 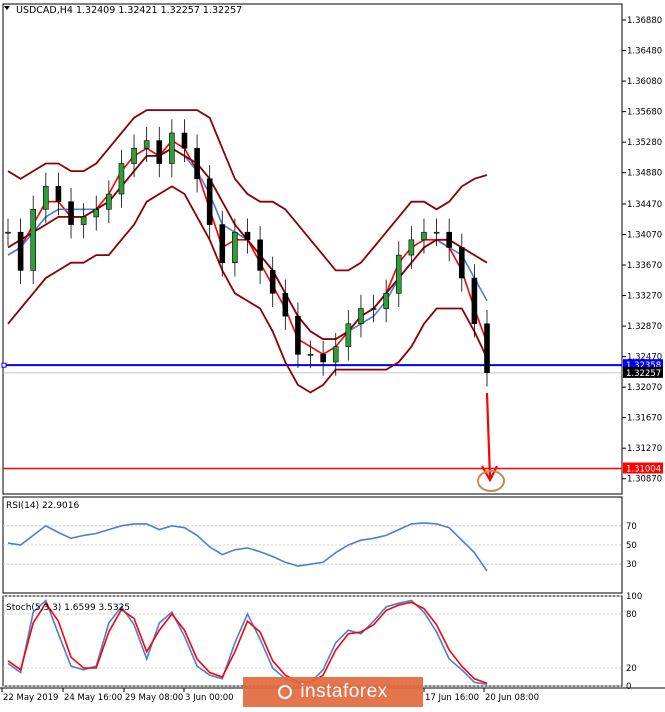 I want to click on x-tick-label: 3 Jun 00:00, so click(x=209, y=698).